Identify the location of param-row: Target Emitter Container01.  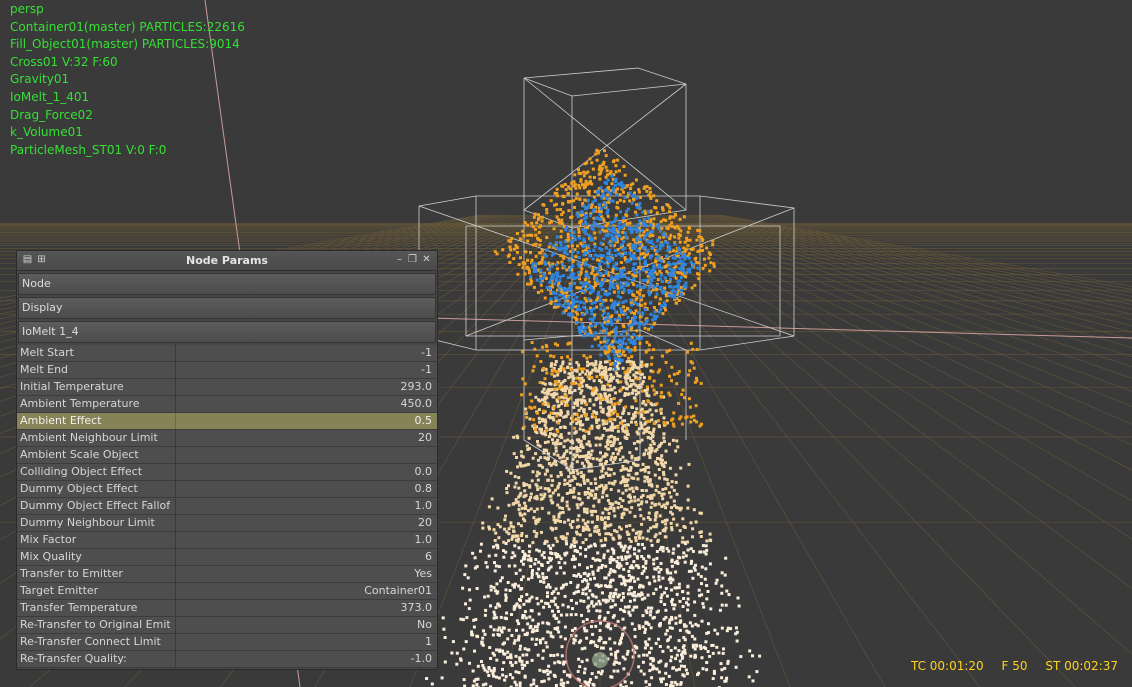
(227, 591).